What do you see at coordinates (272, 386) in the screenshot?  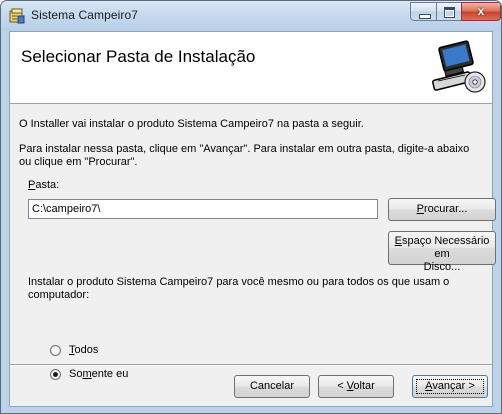 I see `cancel-button: Cancelar` at bounding box center [272, 386].